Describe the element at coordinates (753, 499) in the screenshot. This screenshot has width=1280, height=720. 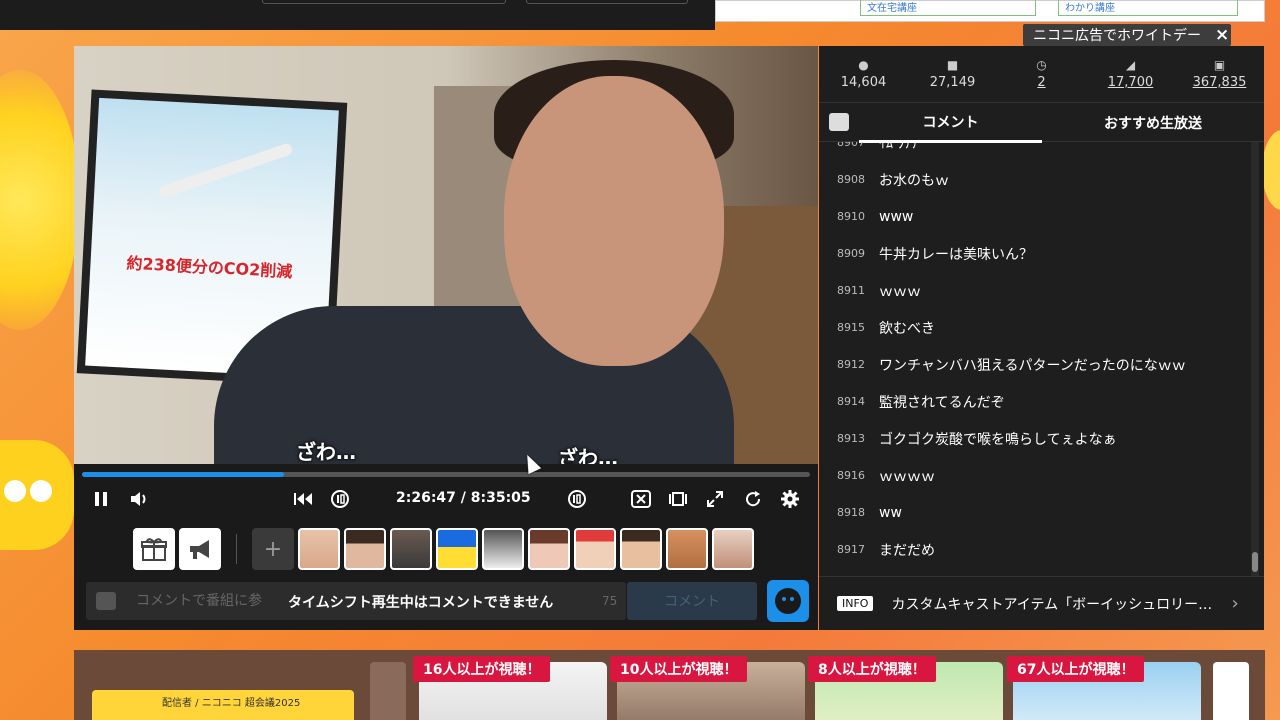
I see `reload-icon` at that location.